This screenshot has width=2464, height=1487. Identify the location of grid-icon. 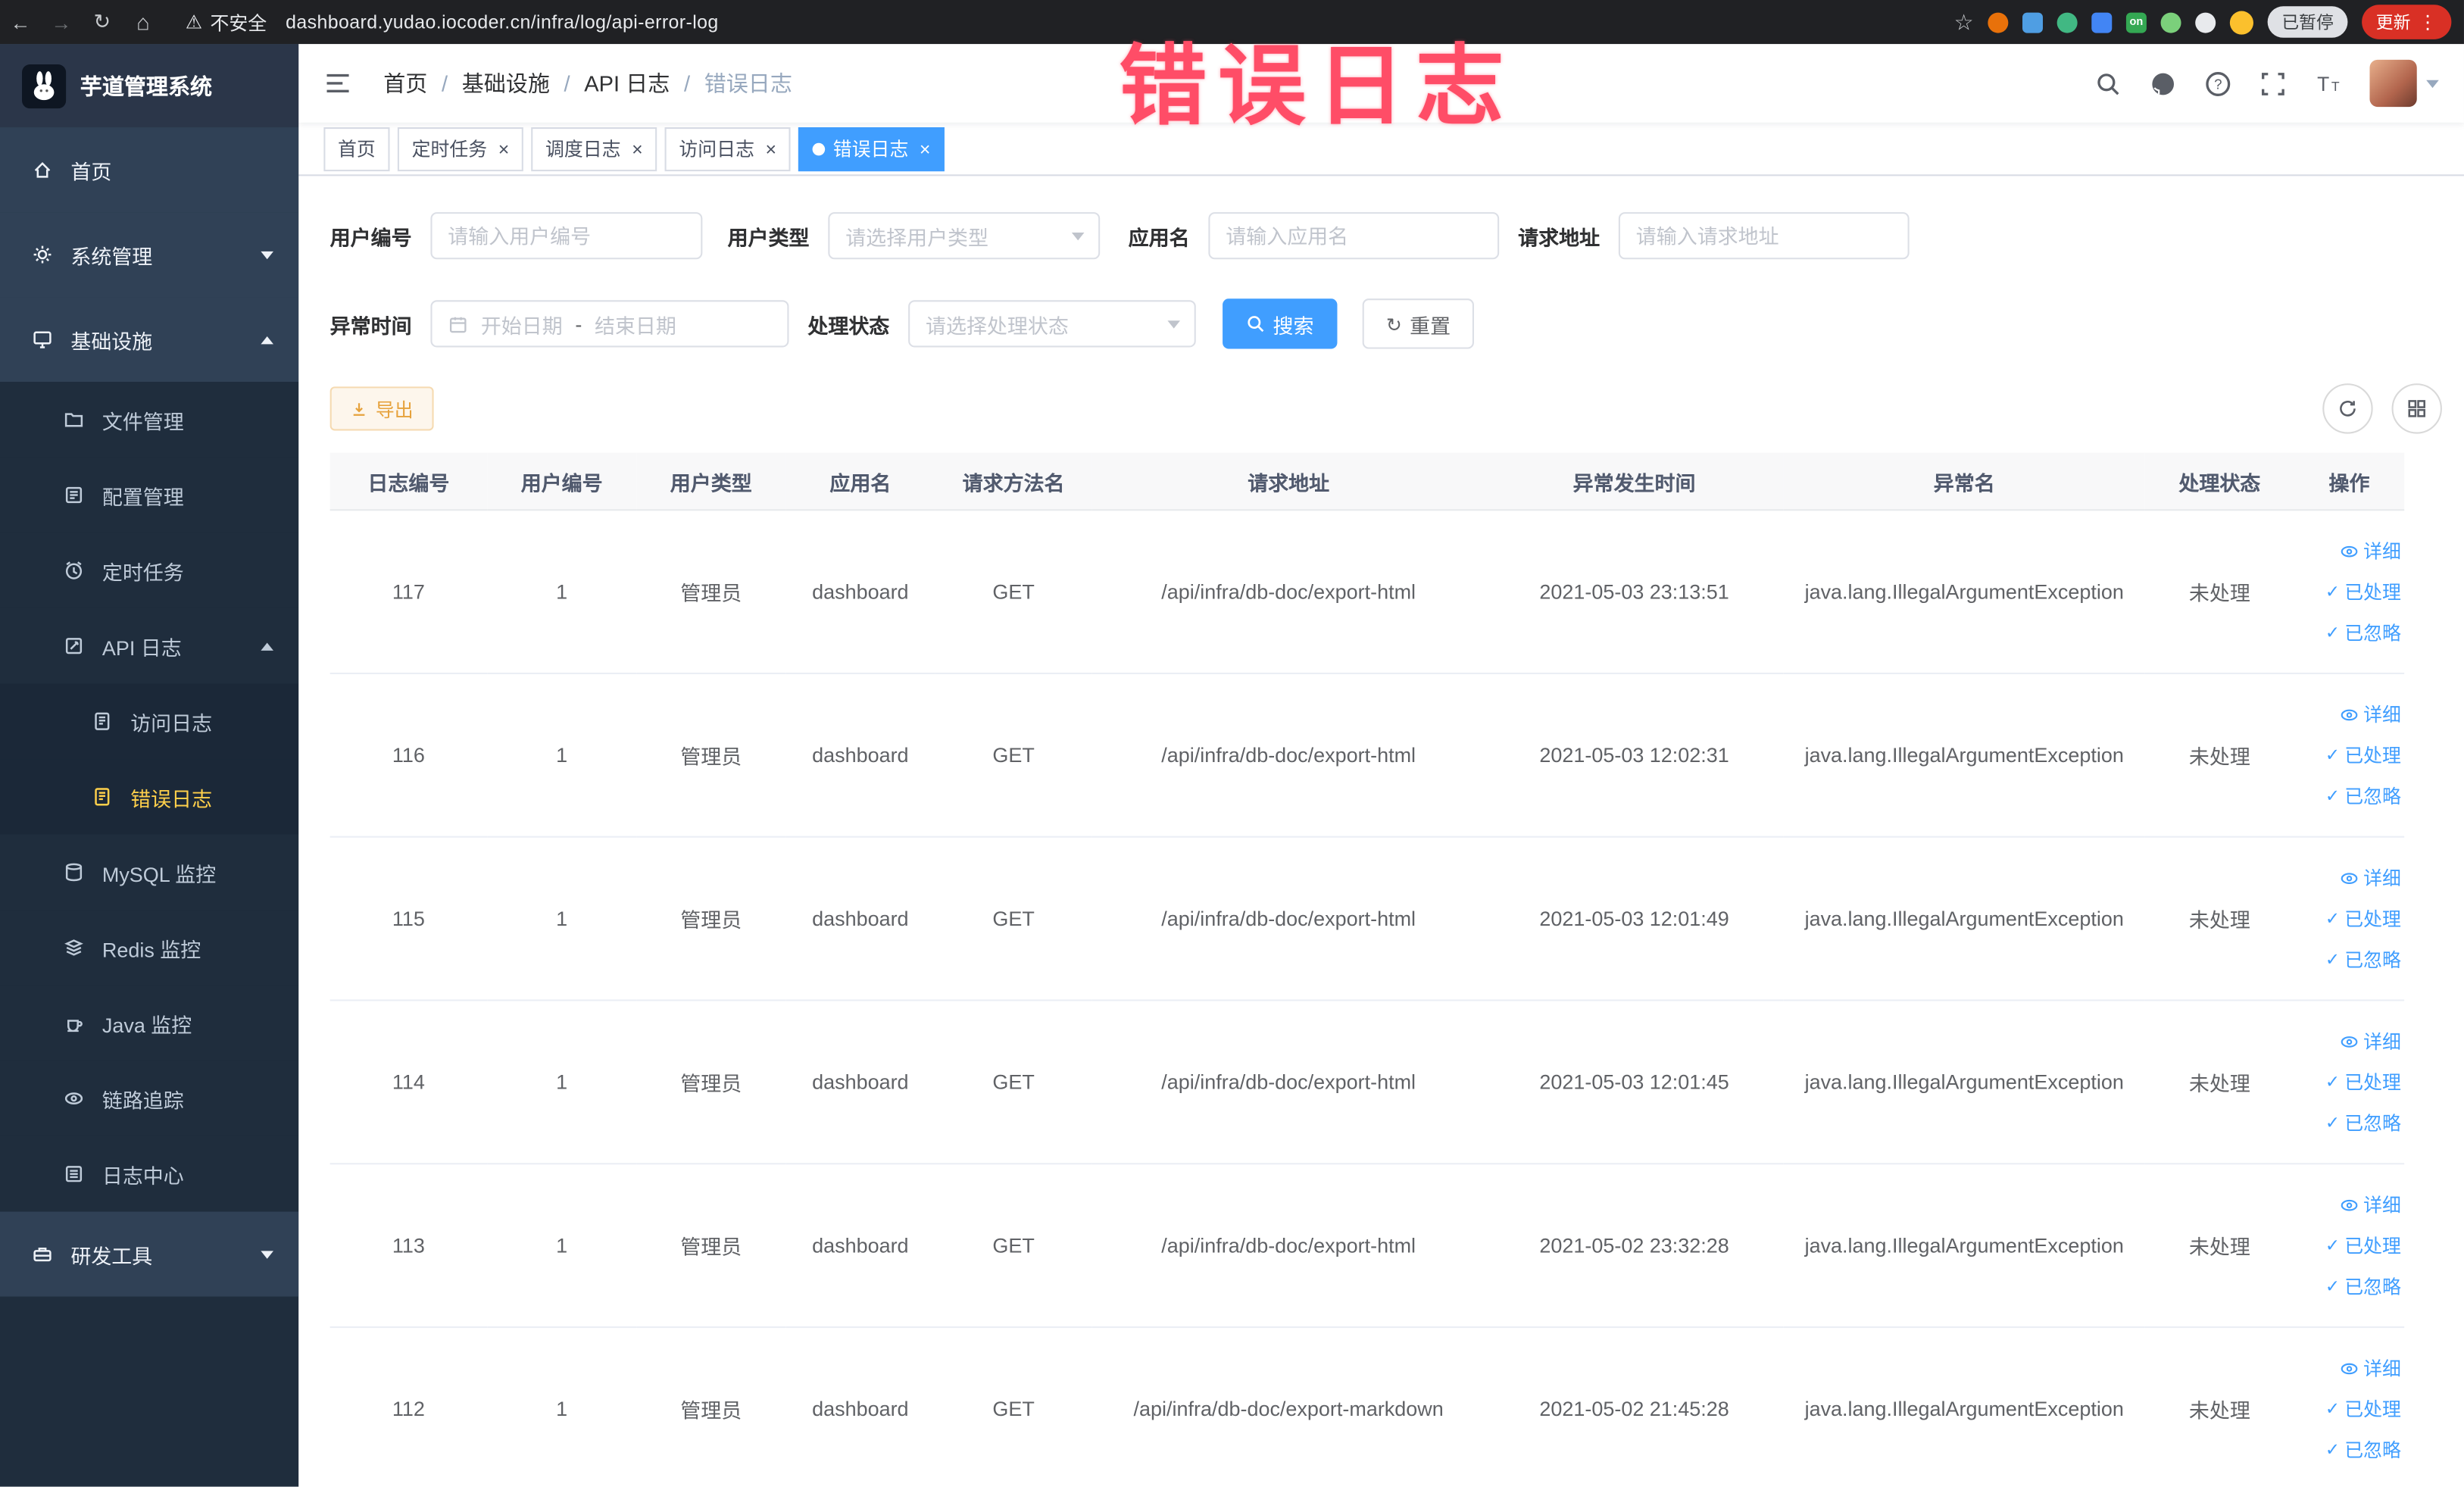
(2416, 408).